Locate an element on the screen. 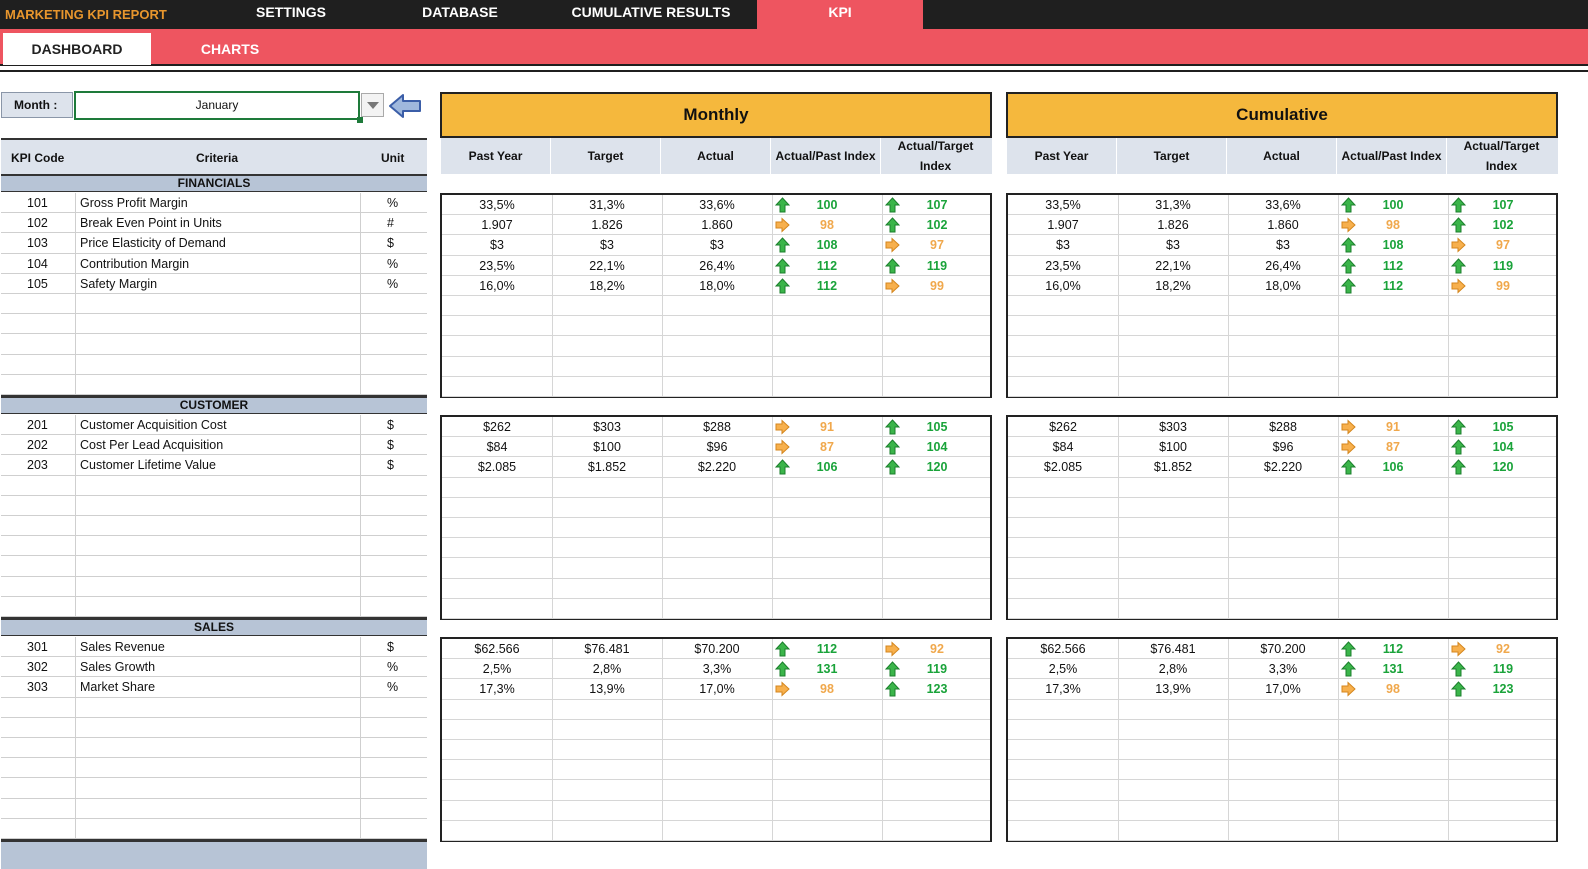 The width and height of the screenshot is (1588, 869). table-row: 202 Cost Per Lead Acquisition $ is located at coordinates (214, 445).